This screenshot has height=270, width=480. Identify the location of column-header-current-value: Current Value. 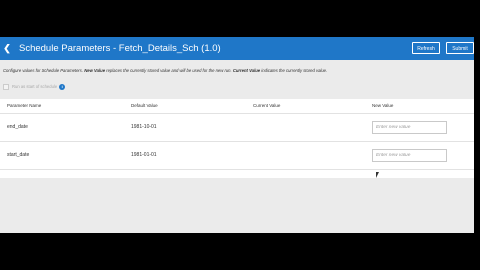
(267, 105).